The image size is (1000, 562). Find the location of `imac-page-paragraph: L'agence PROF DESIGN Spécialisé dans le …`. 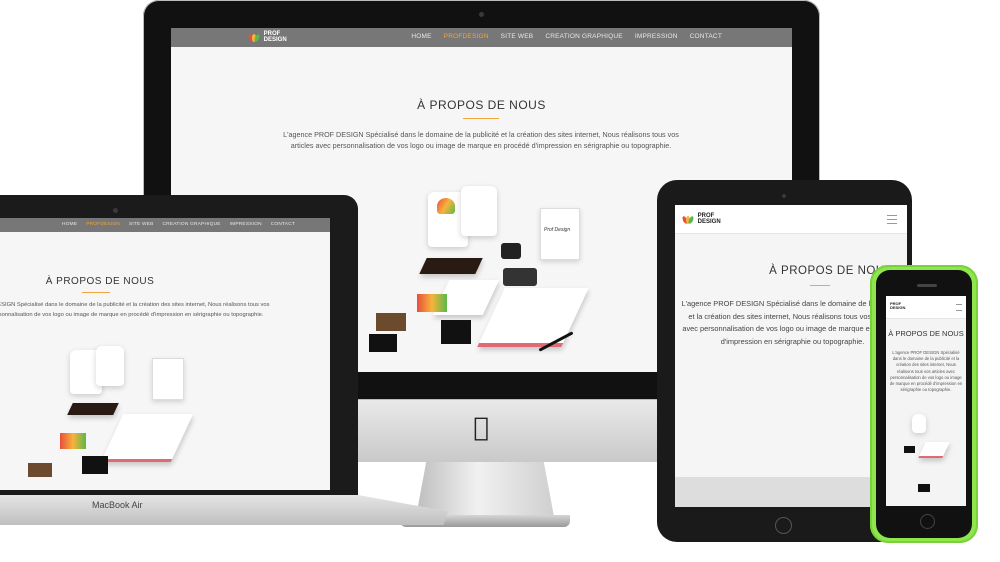

imac-page-paragraph: L'agence PROF DESIGN Spécialisé dans le … is located at coordinates (481, 140).